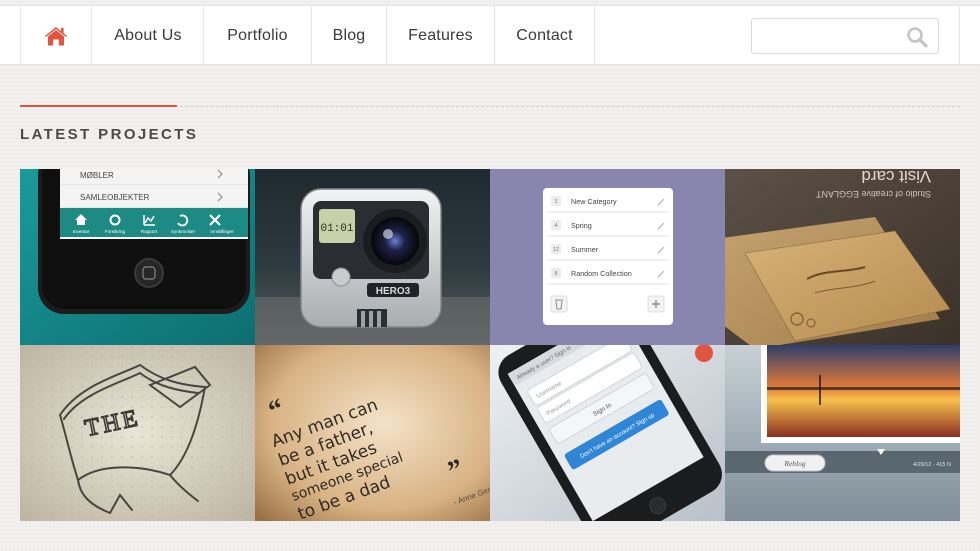  I want to click on visit-card-subheading: Studio of creative EGGLANT, so click(873, 194).